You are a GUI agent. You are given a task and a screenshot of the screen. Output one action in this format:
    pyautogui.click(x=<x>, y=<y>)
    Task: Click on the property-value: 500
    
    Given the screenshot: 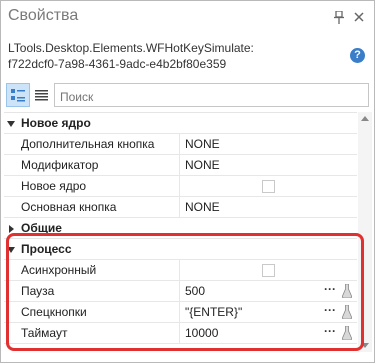 What is the action you would take?
    pyautogui.click(x=255, y=291)
    